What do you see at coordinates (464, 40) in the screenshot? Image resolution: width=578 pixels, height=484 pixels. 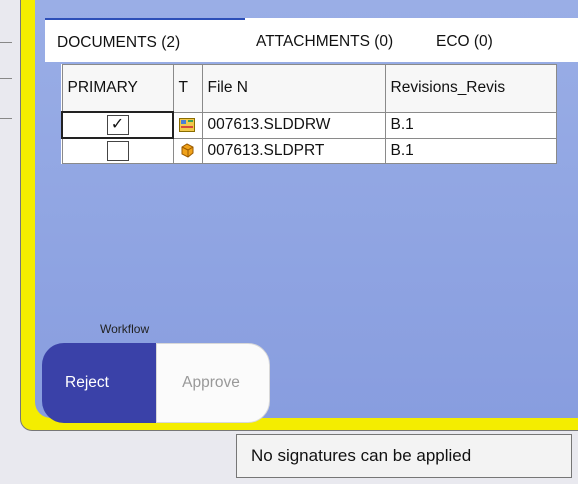 I see `tab-eco: ECO (0)` at bounding box center [464, 40].